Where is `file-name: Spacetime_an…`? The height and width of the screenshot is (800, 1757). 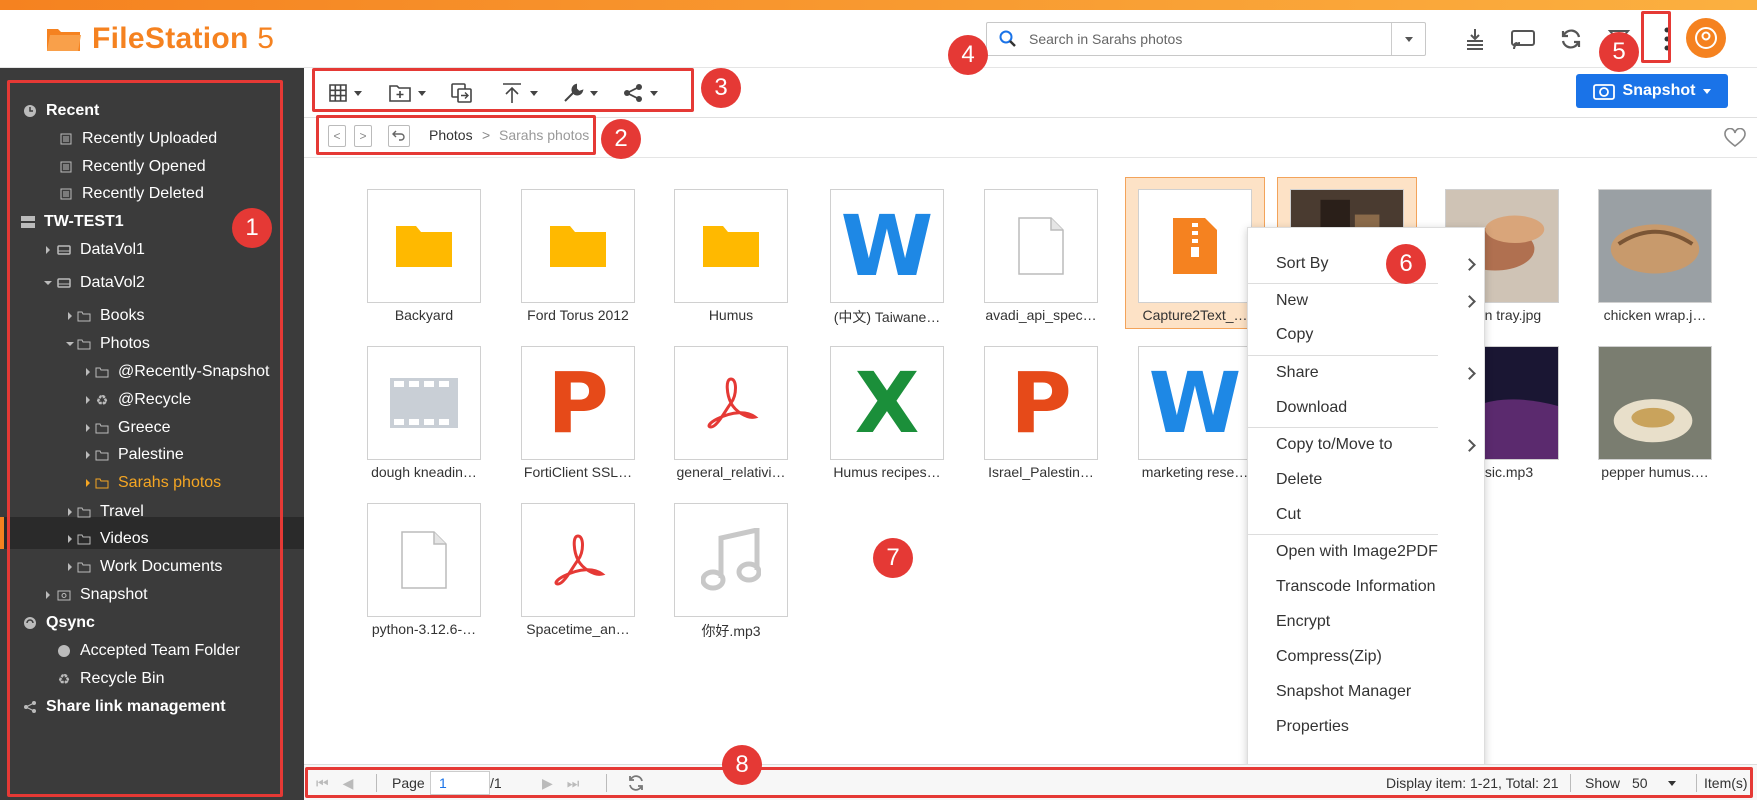 file-name: Spacetime_an… is located at coordinates (578, 629).